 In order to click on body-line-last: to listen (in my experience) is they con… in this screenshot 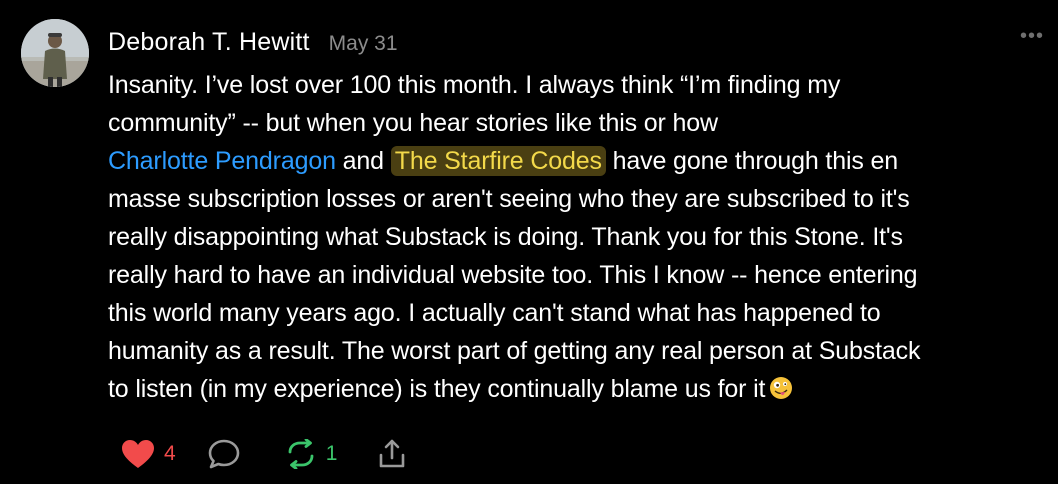, I will do `click(575, 390)`.